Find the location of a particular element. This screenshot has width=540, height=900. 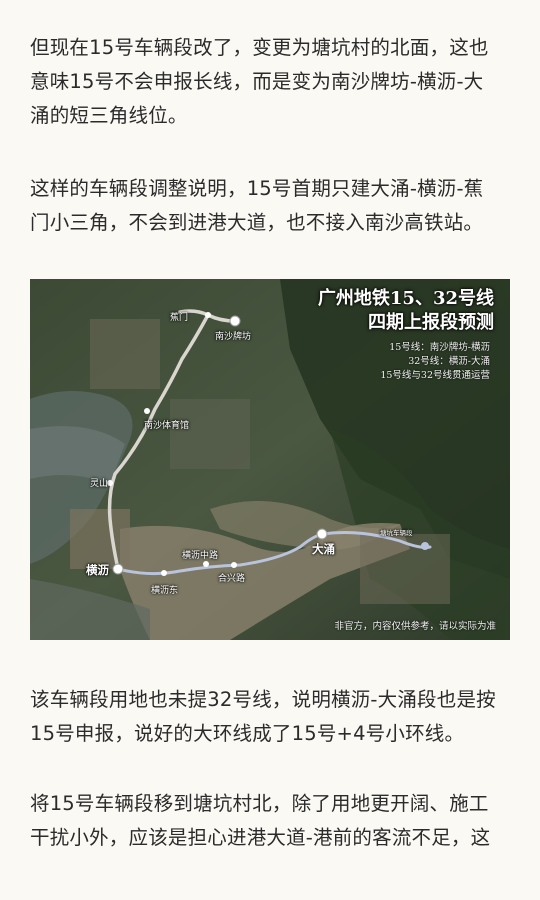

paragraph-3-line-2: 15号申报，说好的大环线成了15号+4号小环线。 is located at coordinates (247, 733).